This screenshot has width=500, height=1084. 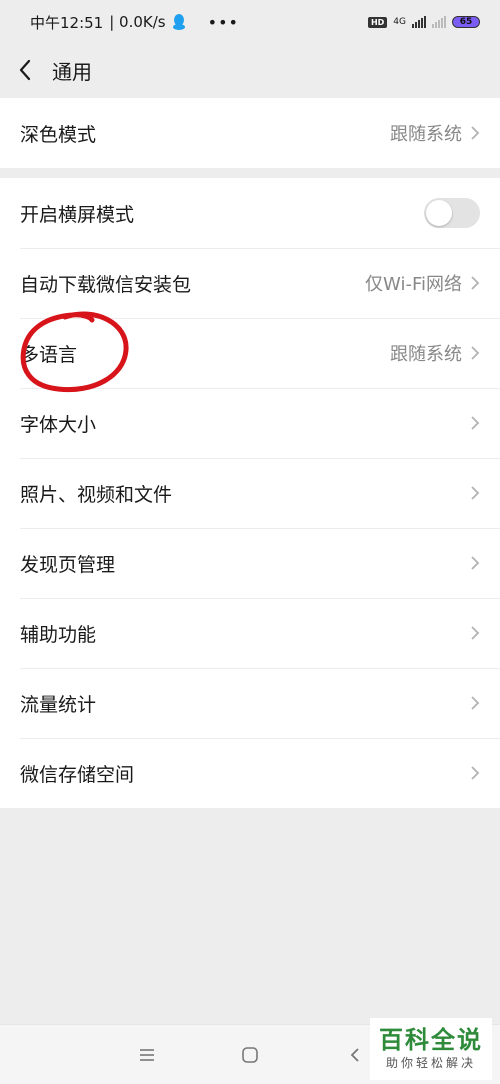 I want to click on setting-font-size: 字体大小, so click(x=250, y=423).